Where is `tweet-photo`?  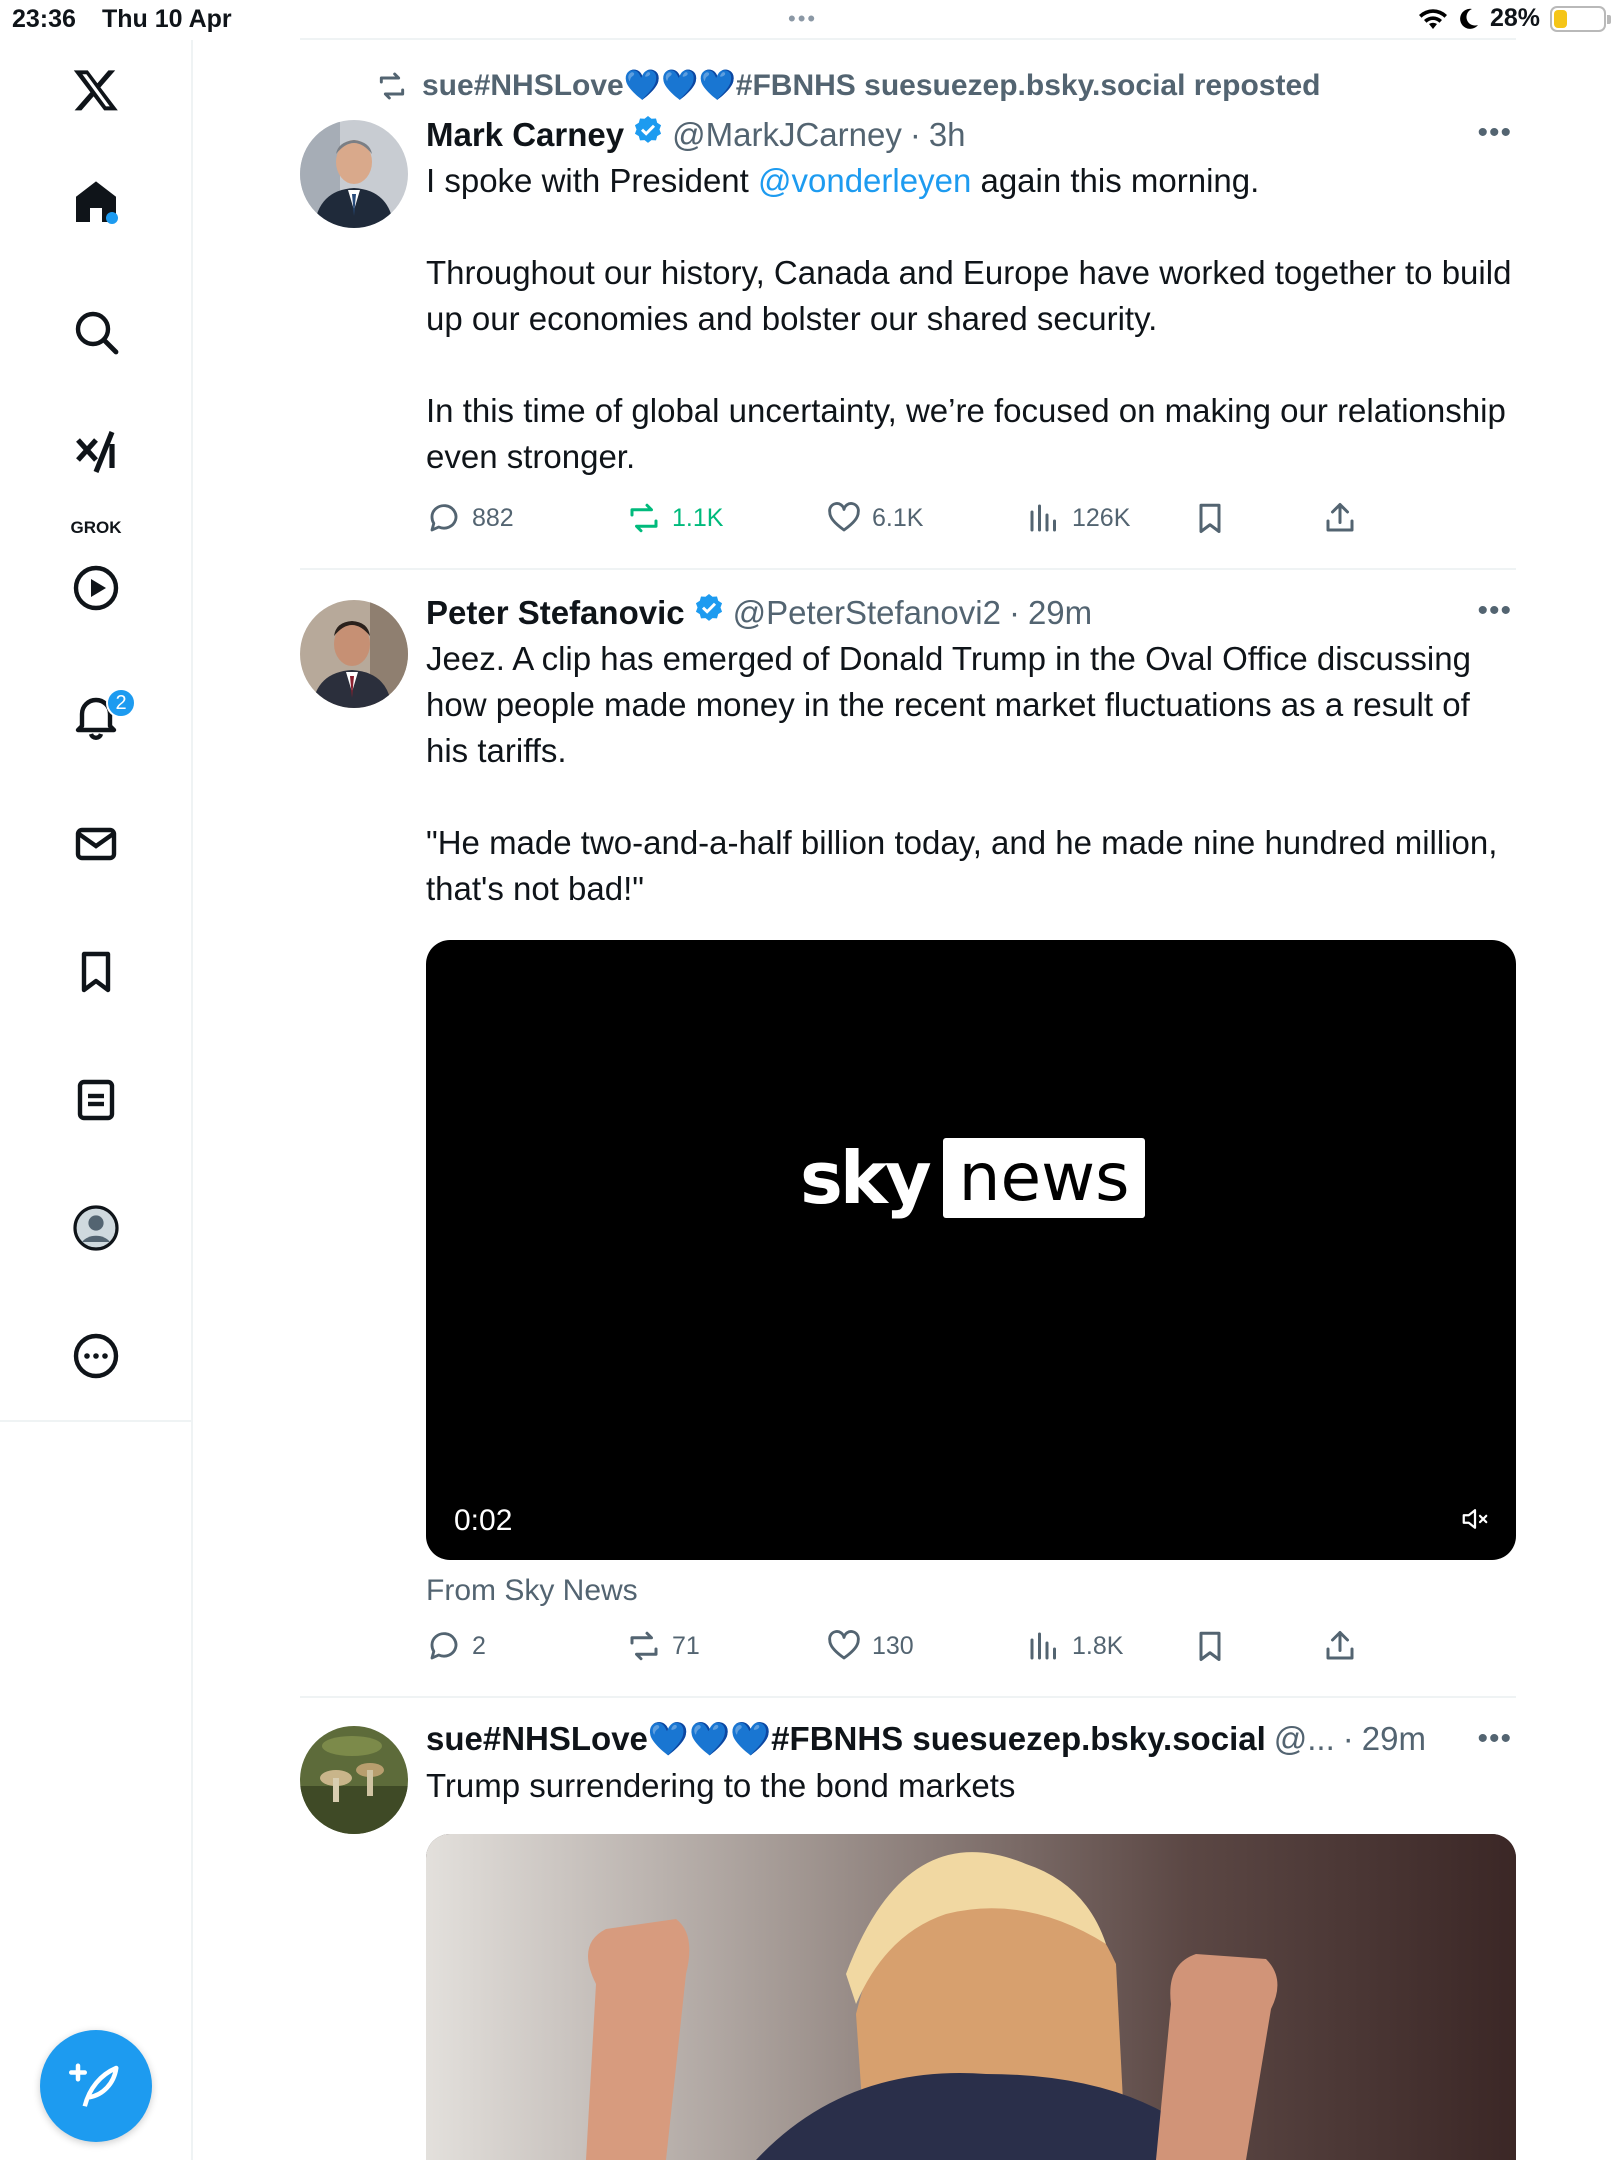
tweet-photo is located at coordinates (971, 1997).